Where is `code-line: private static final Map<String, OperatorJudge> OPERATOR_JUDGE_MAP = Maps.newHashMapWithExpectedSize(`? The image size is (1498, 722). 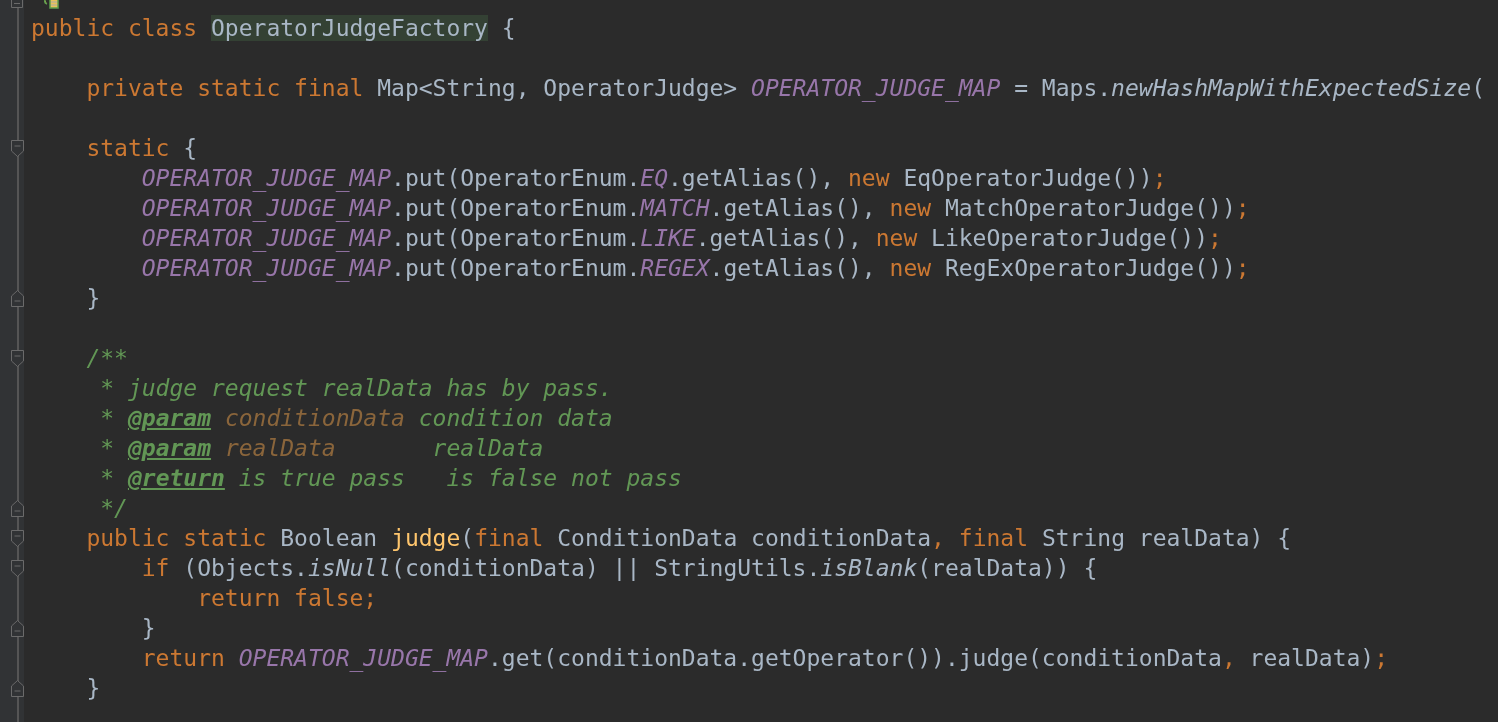
code-line: private static final Map<String, OperatorJudge> OPERATOR_JUDGE_MAP = Maps.newHashMapWithExpectedSize( is located at coordinates (785, 88).